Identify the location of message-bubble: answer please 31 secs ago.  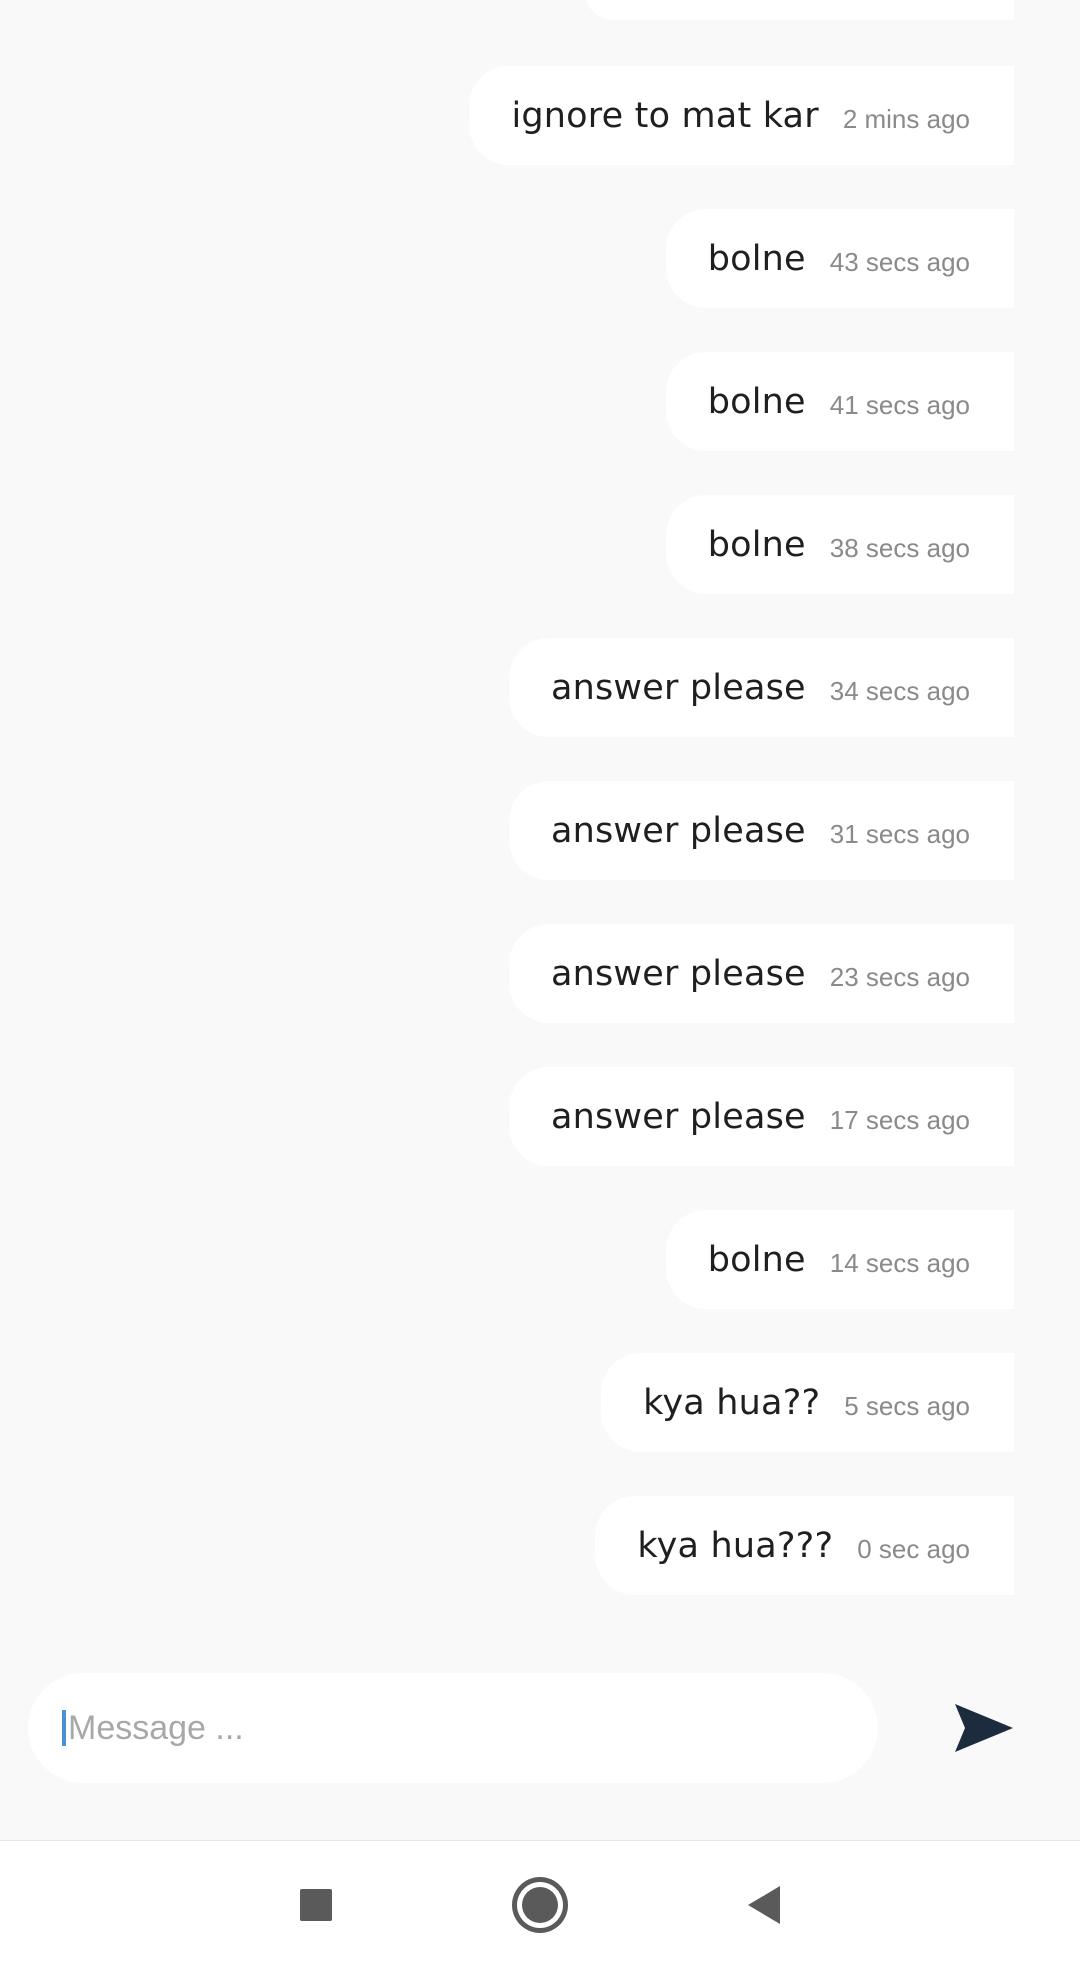
(761, 830).